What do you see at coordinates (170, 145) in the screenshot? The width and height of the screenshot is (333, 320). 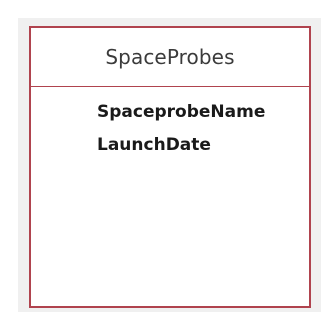 I see `field-launch-date: LaunchDate` at bounding box center [170, 145].